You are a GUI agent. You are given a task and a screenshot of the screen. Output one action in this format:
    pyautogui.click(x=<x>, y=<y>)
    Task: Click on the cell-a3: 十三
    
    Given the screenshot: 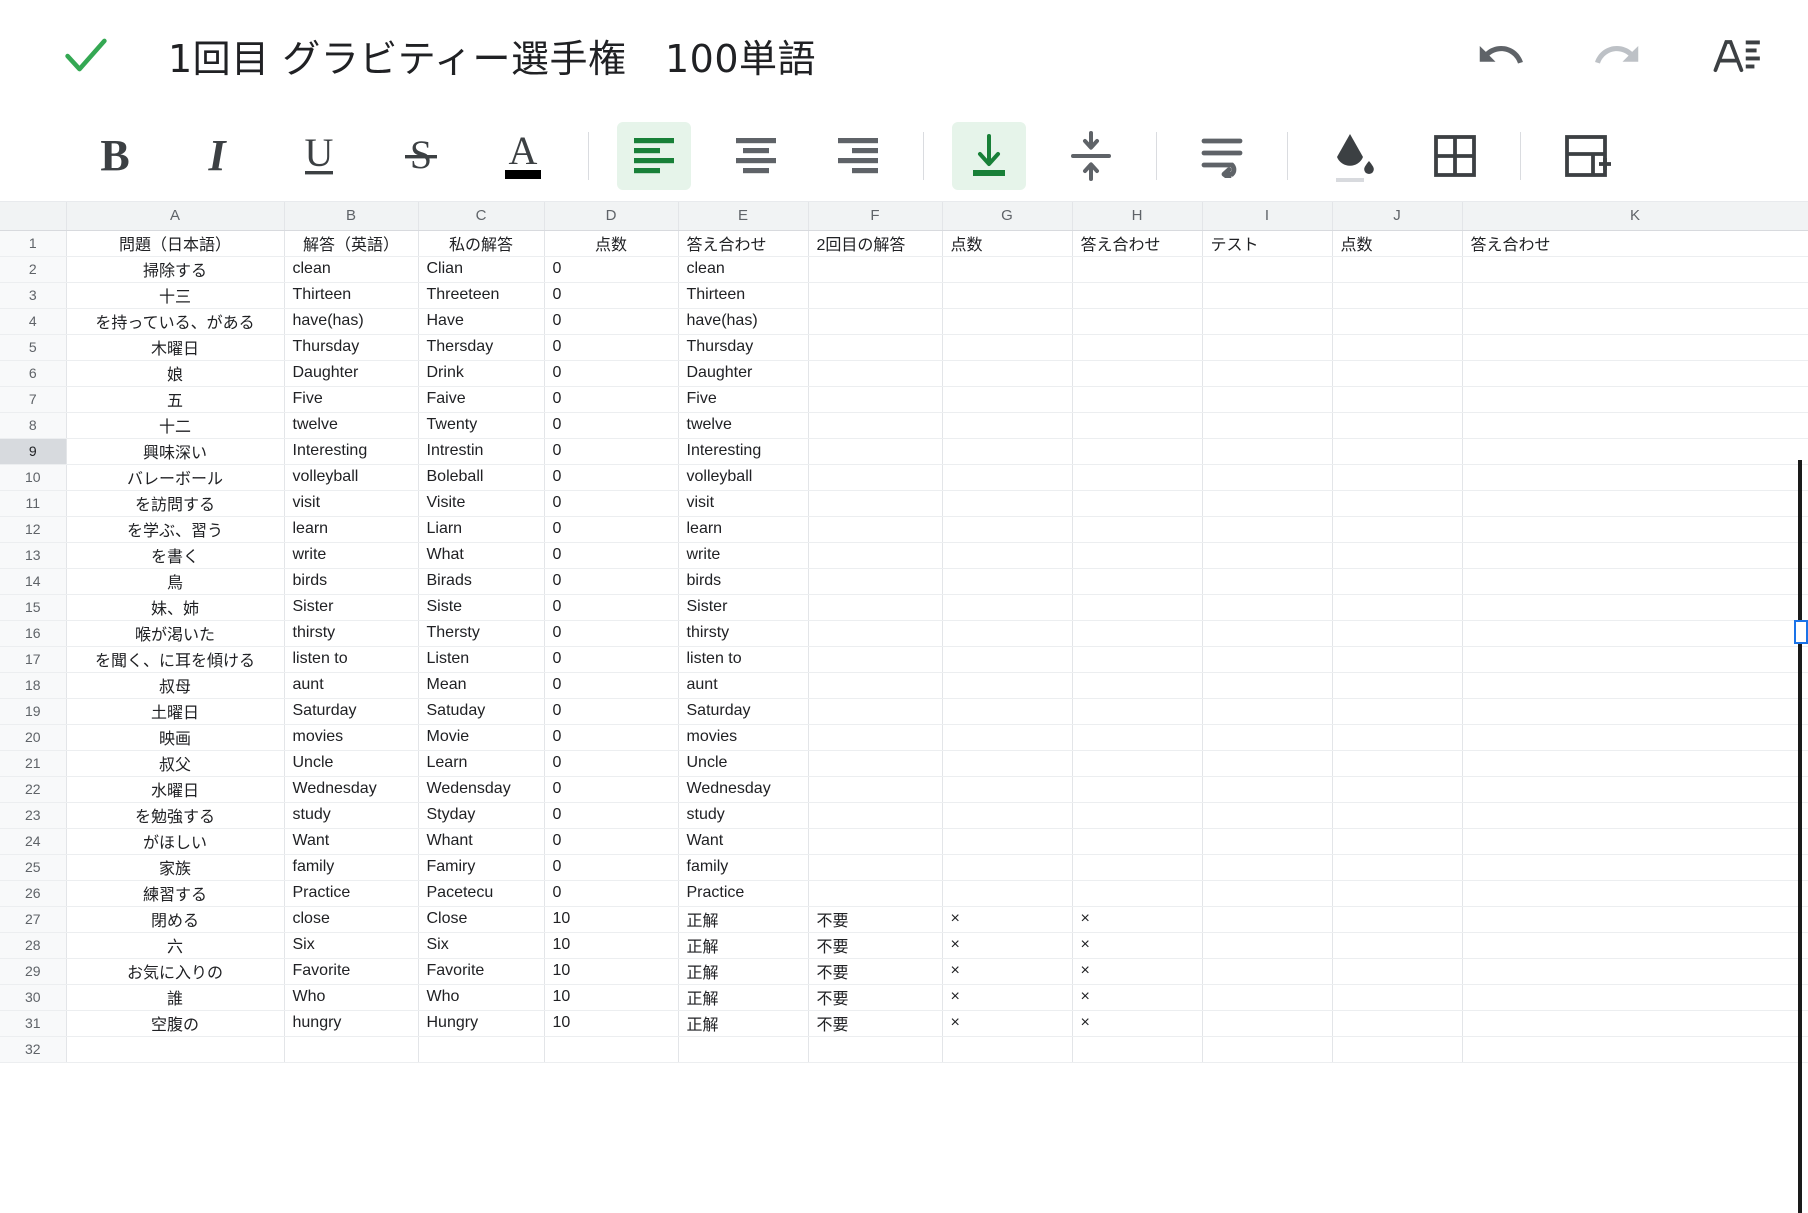 What is the action you would take?
    pyautogui.click(x=175, y=295)
    